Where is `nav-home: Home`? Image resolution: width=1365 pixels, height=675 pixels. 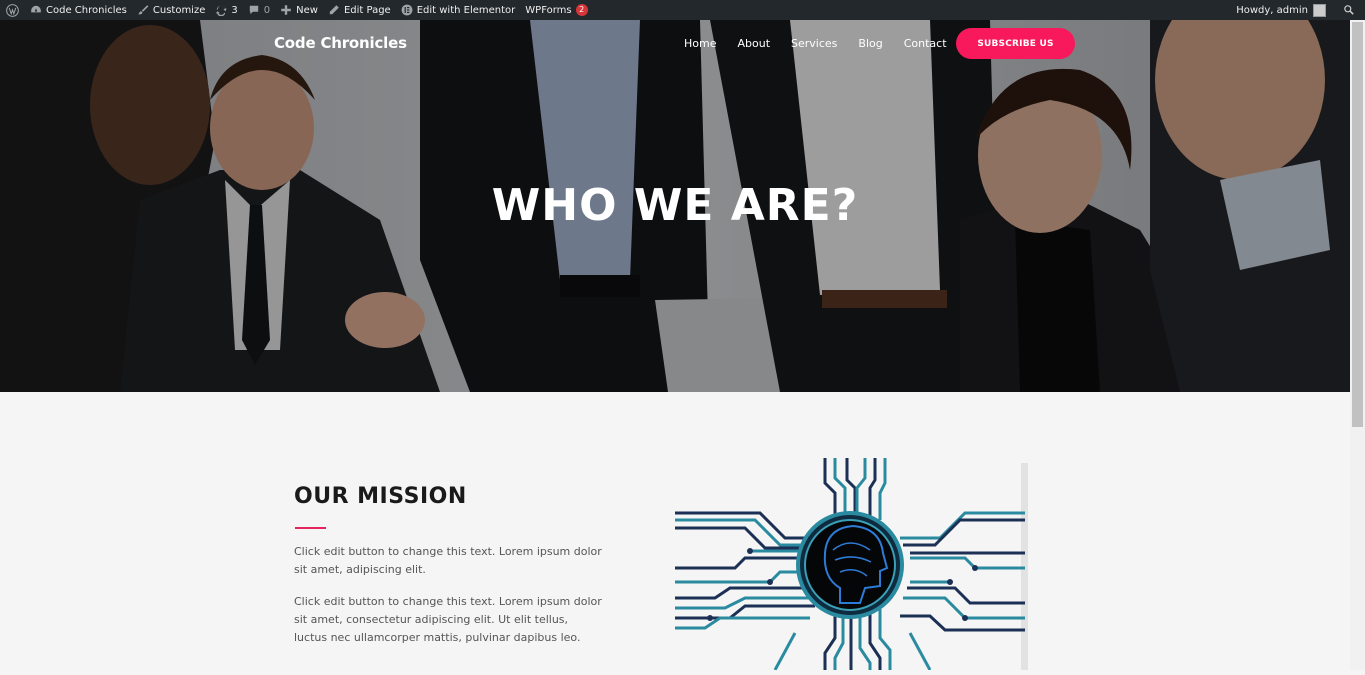
nav-home: Home is located at coordinates (700, 43).